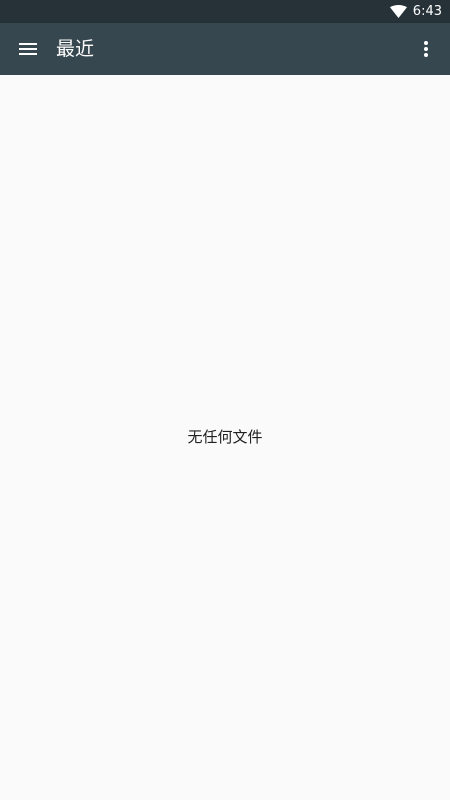 The image size is (450, 800). What do you see at coordinates (427, 11) in the screenshot?
I see `status-time: 6:43` at bounding box center [427, 11].